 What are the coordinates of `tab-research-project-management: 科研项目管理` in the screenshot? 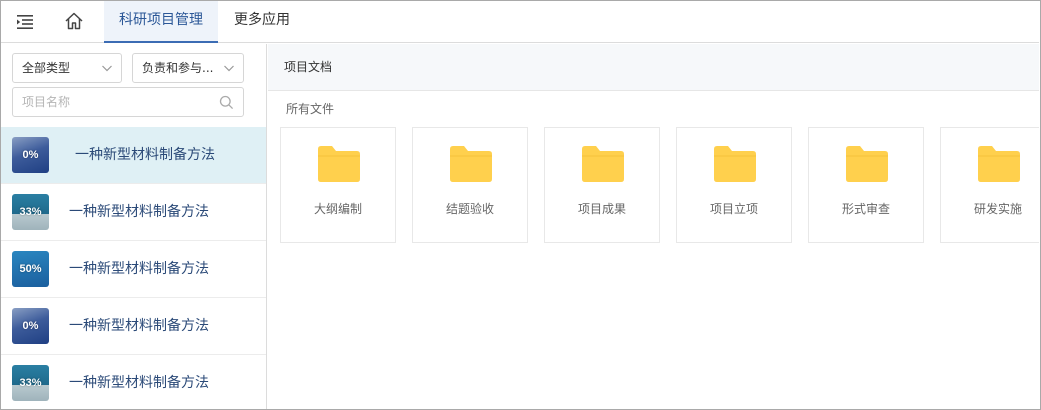 It's located at (161, 22).